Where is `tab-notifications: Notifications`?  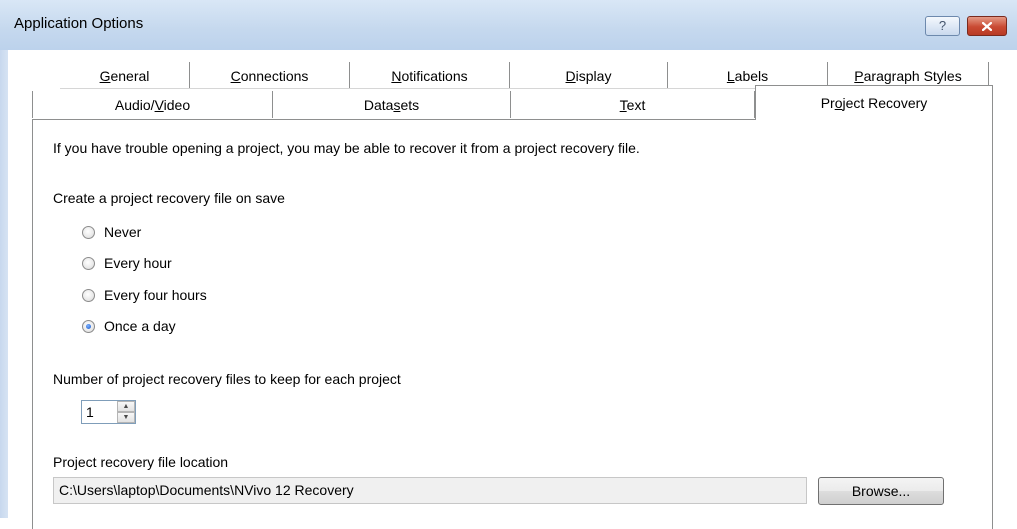
tab-notifications: Notifications is located at coordinates (430, 75).